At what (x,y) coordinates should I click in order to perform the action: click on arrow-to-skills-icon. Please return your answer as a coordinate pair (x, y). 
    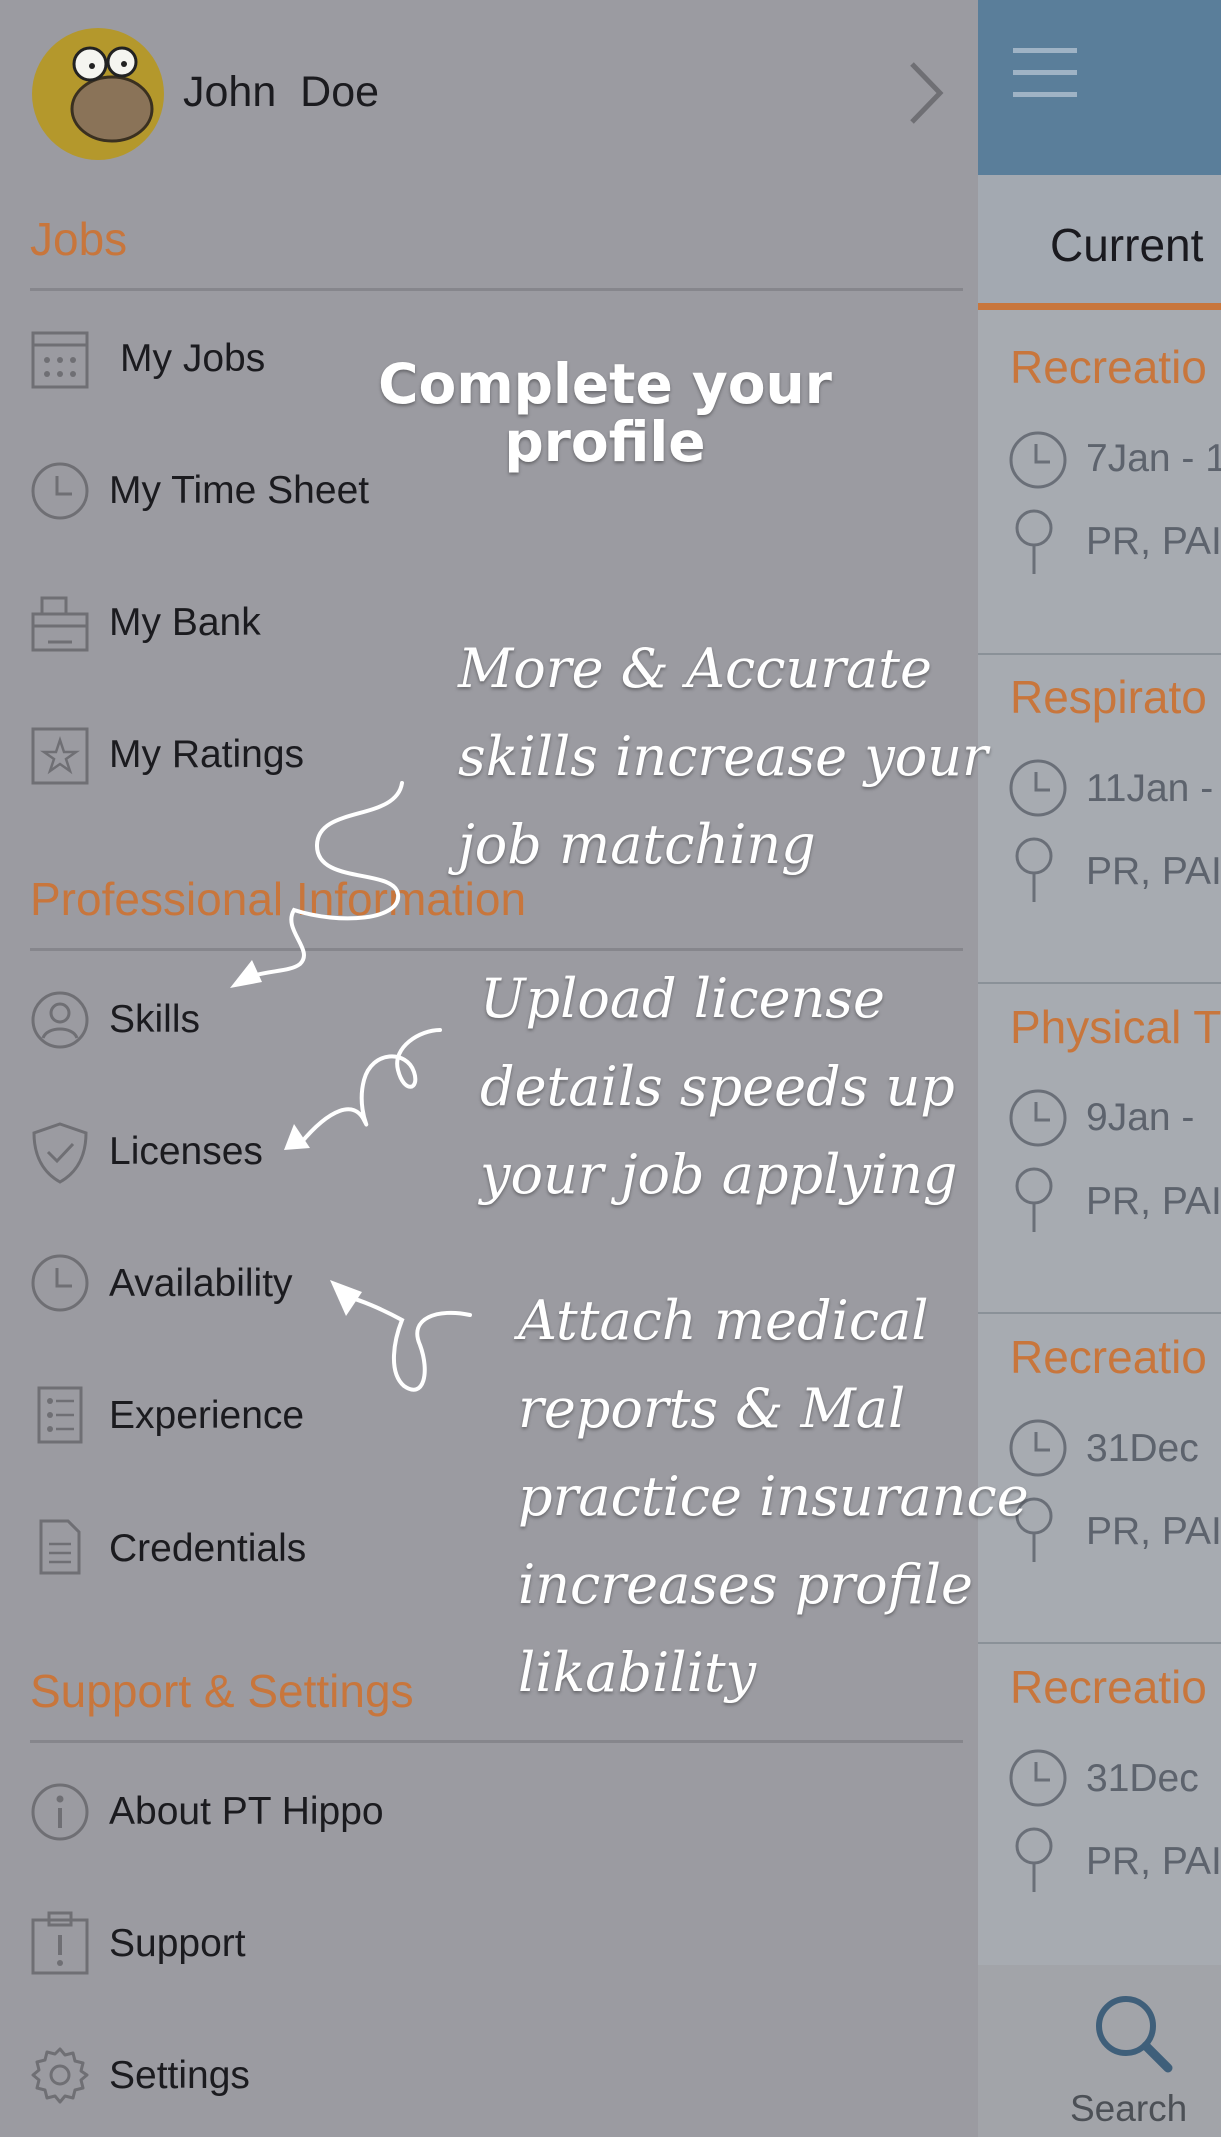
    Looking at the image, I should click on (351, 1086).